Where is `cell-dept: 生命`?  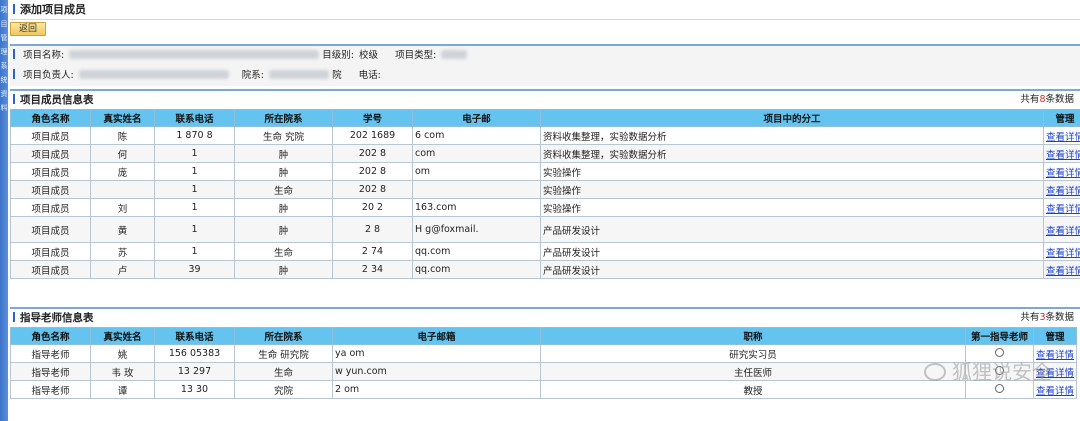
cell-dept: 生命 is located at coordinates (283, 371).